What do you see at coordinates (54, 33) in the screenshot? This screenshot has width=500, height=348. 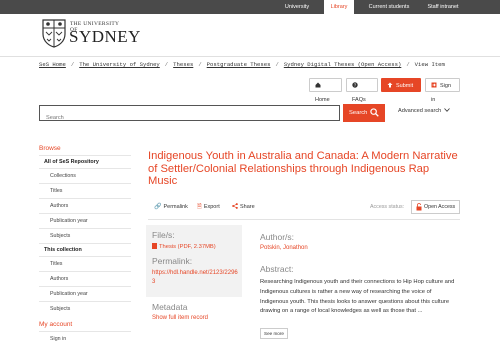 I see `university-crest-icon` at bounding box center [54, 33].